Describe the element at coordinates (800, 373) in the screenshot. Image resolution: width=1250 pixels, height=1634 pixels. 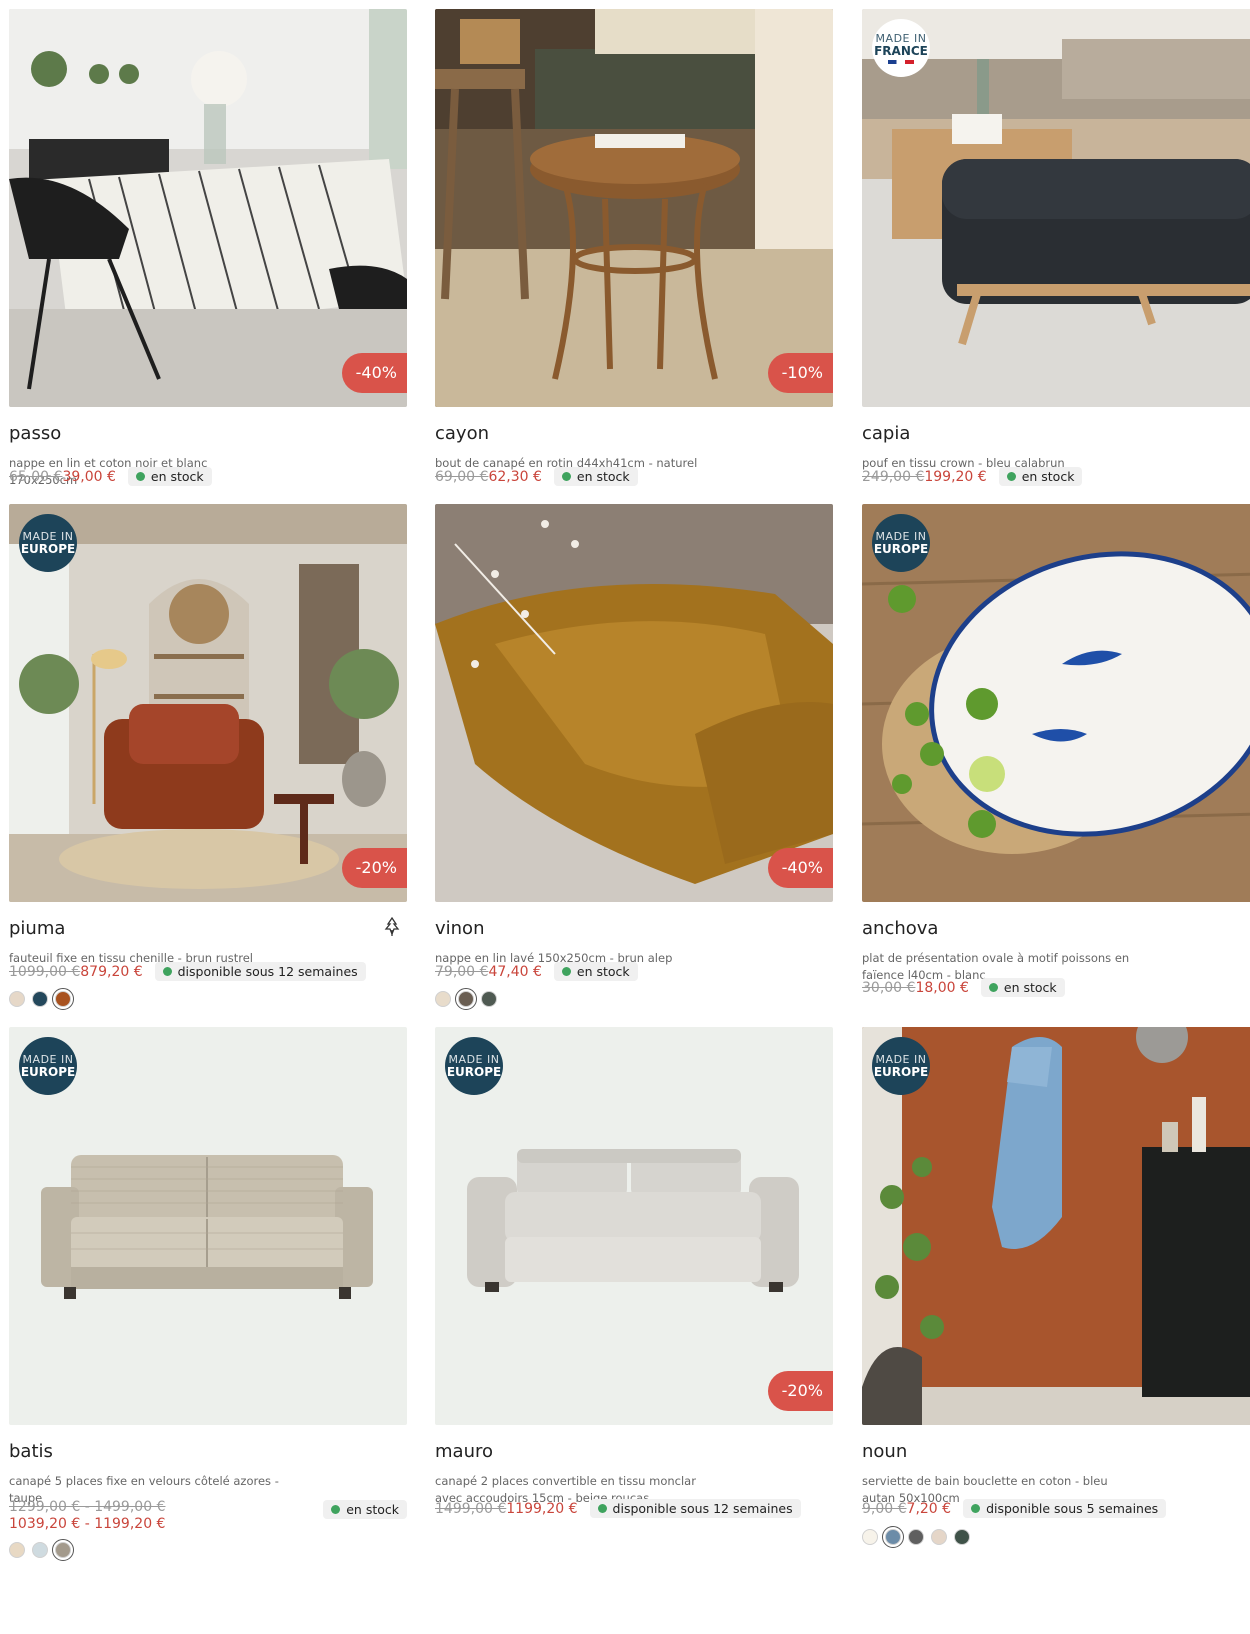
I see `discount-badge: -10%` at that location.